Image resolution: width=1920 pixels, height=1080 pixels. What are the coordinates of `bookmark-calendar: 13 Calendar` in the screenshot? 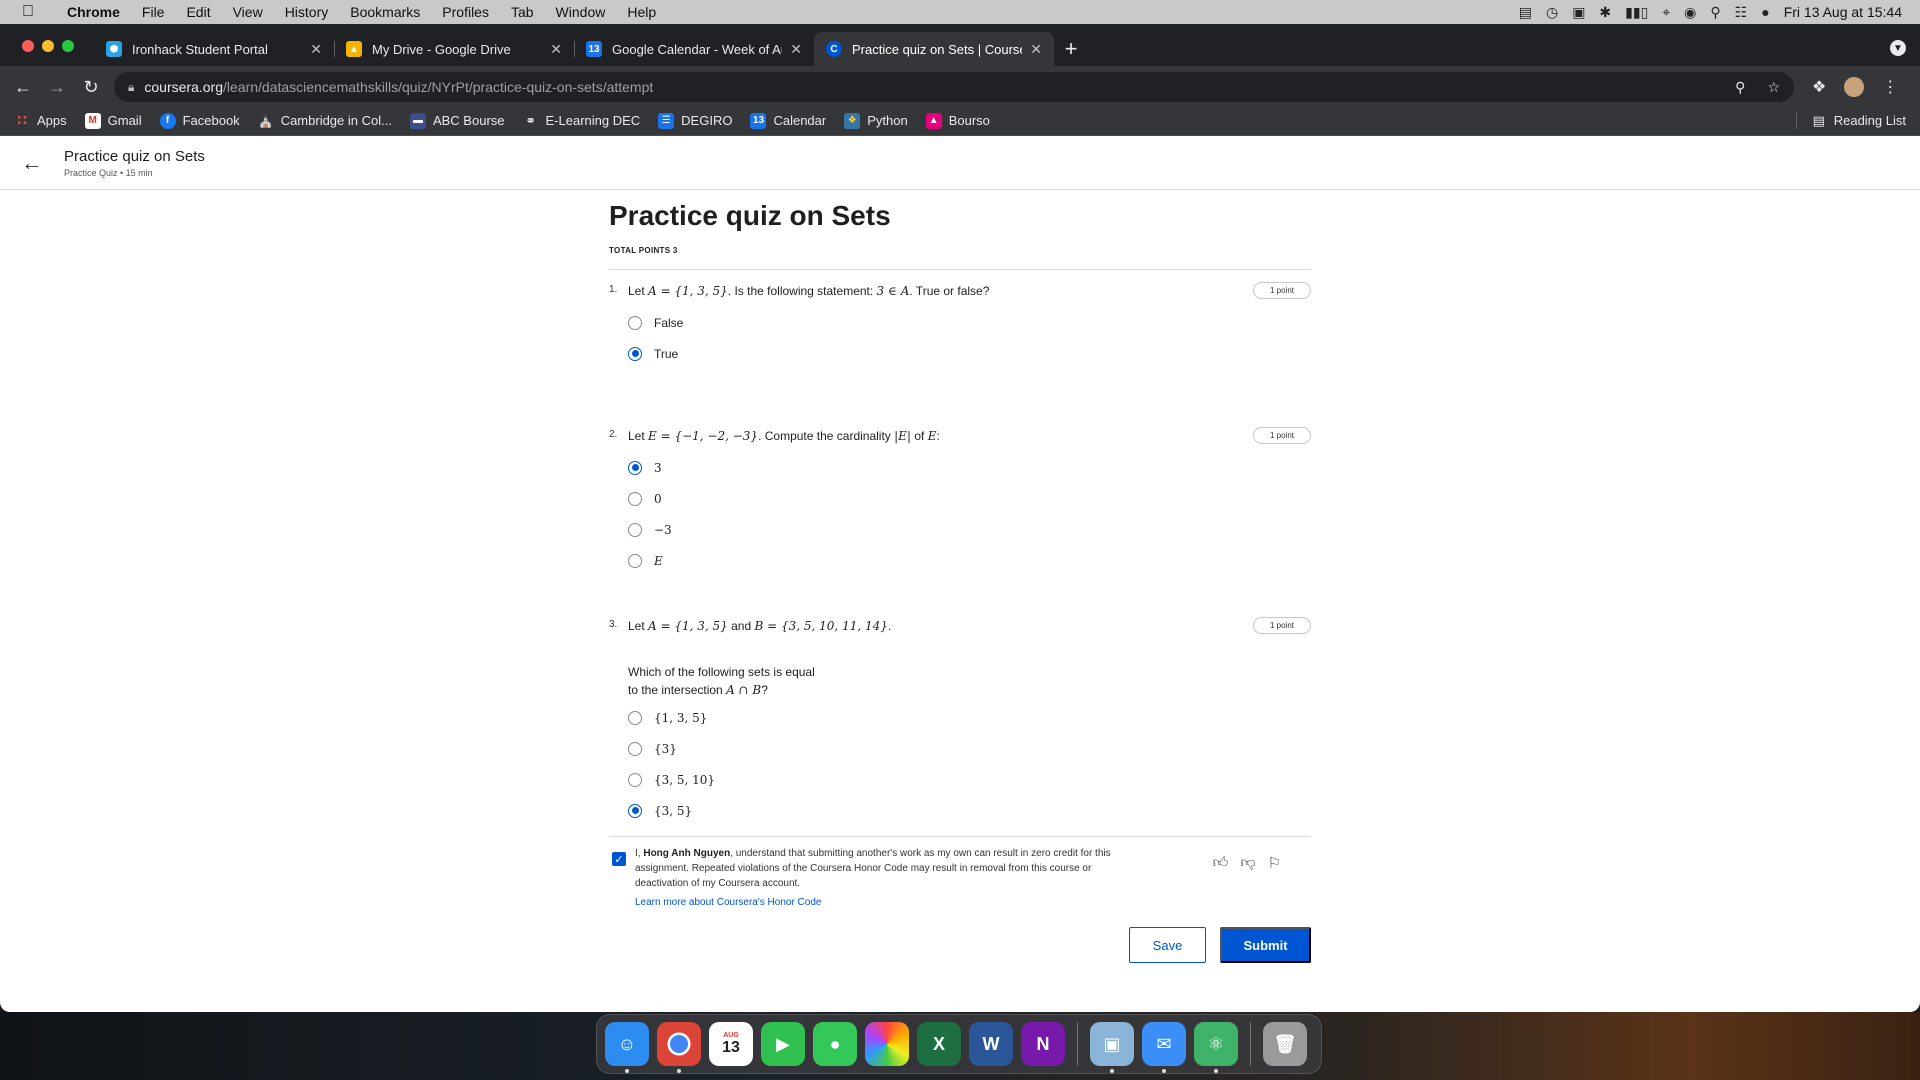 It's located at (788, 120).